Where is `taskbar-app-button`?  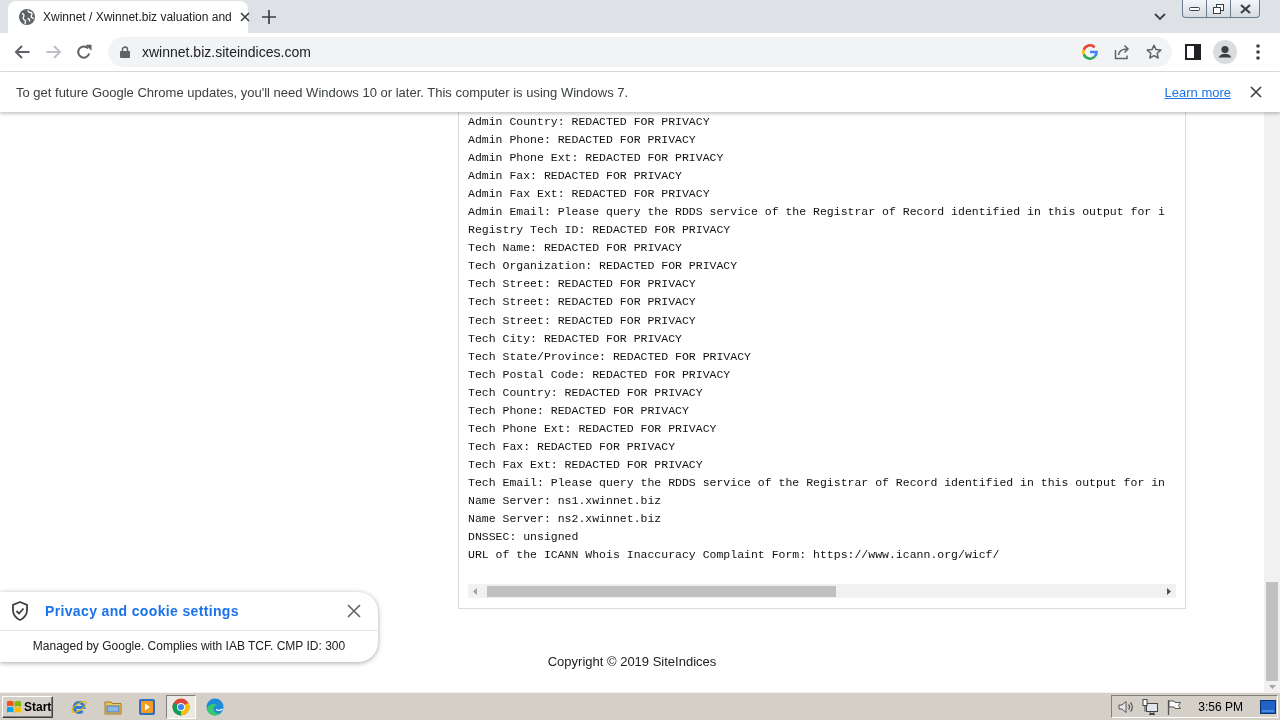
taskbar-app-button is located at coordinates (181, 706).